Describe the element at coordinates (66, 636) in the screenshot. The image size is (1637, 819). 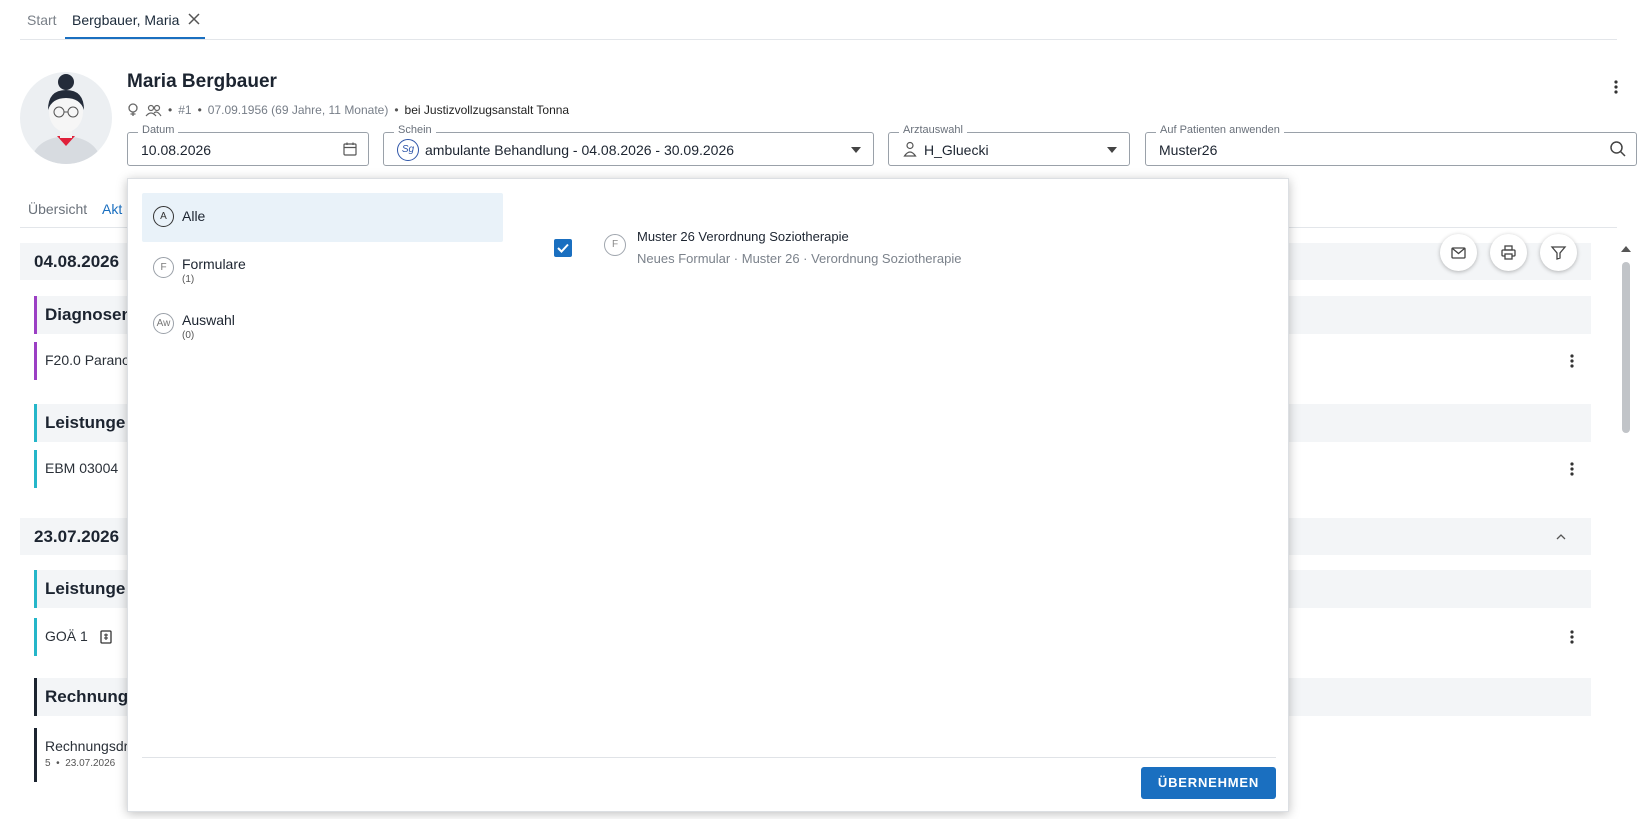
I see `list-item-text: GOÄ 1` at that location.